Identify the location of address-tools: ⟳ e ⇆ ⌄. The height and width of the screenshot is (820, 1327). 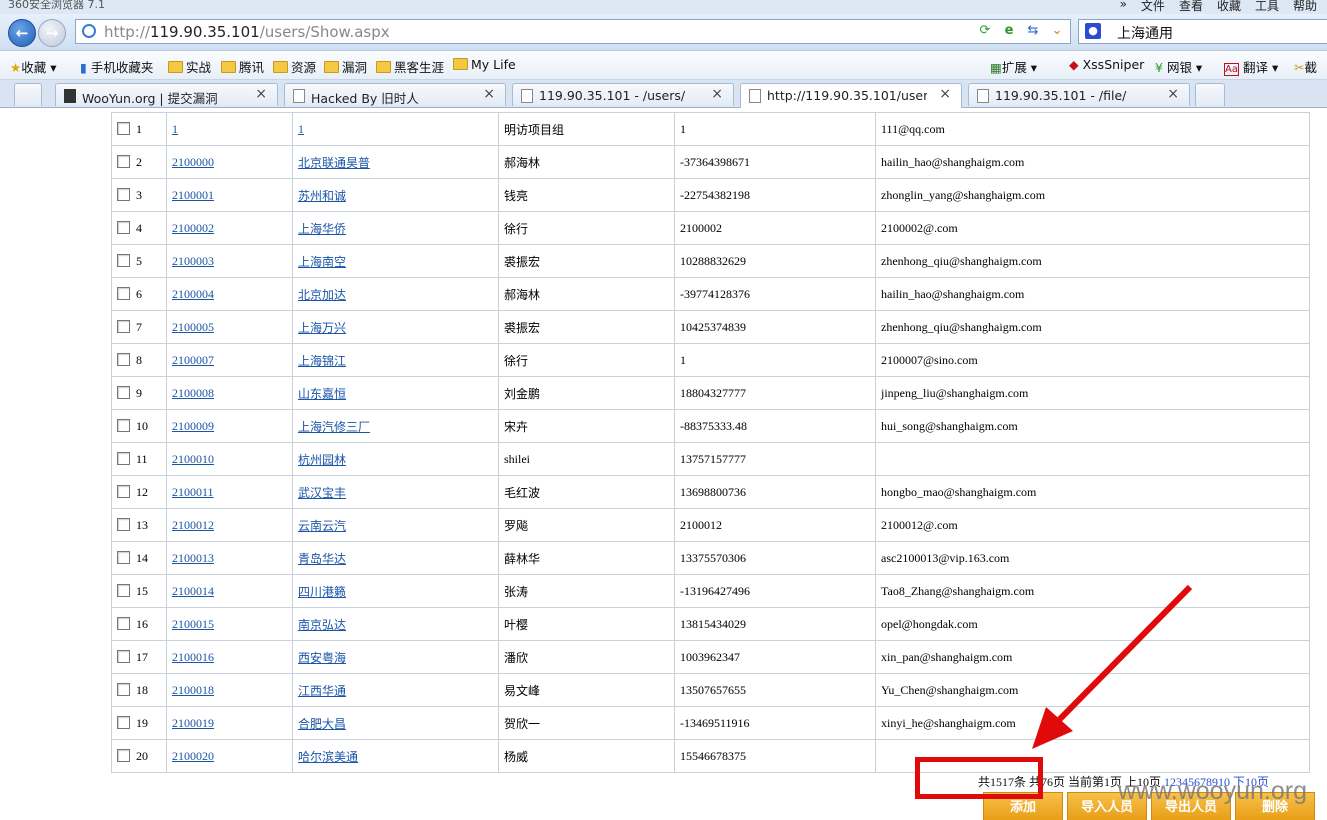
(1021, 30).